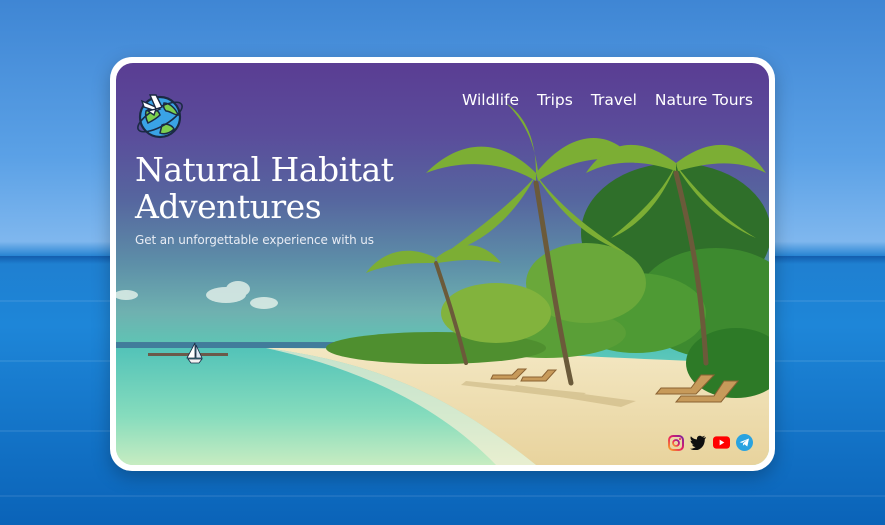 Image resolution: width=885 pixels, height=525 pixels. Describe the element at coordinates (442, 496) in the screenshot. I see `wave-ripple` at that location.